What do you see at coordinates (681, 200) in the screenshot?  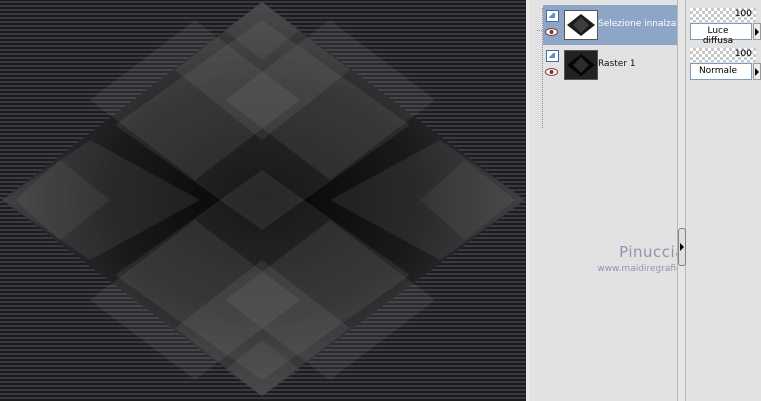 I see `panel-splitter` at bounding box center [681, 200].